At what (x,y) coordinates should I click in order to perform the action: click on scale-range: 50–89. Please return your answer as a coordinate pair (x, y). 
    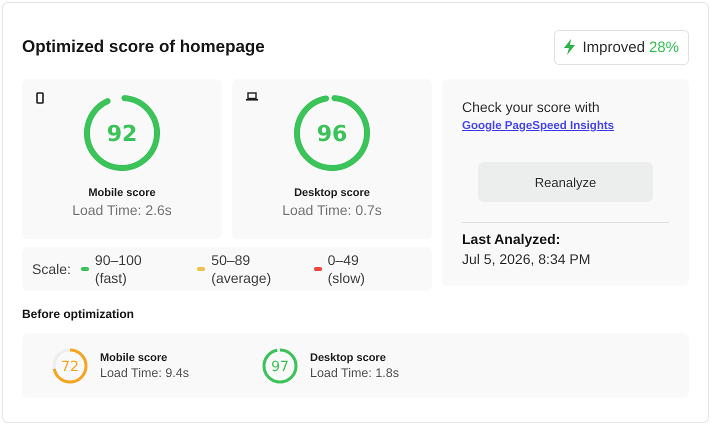
    Looking at the image, I should click on (231, 260).